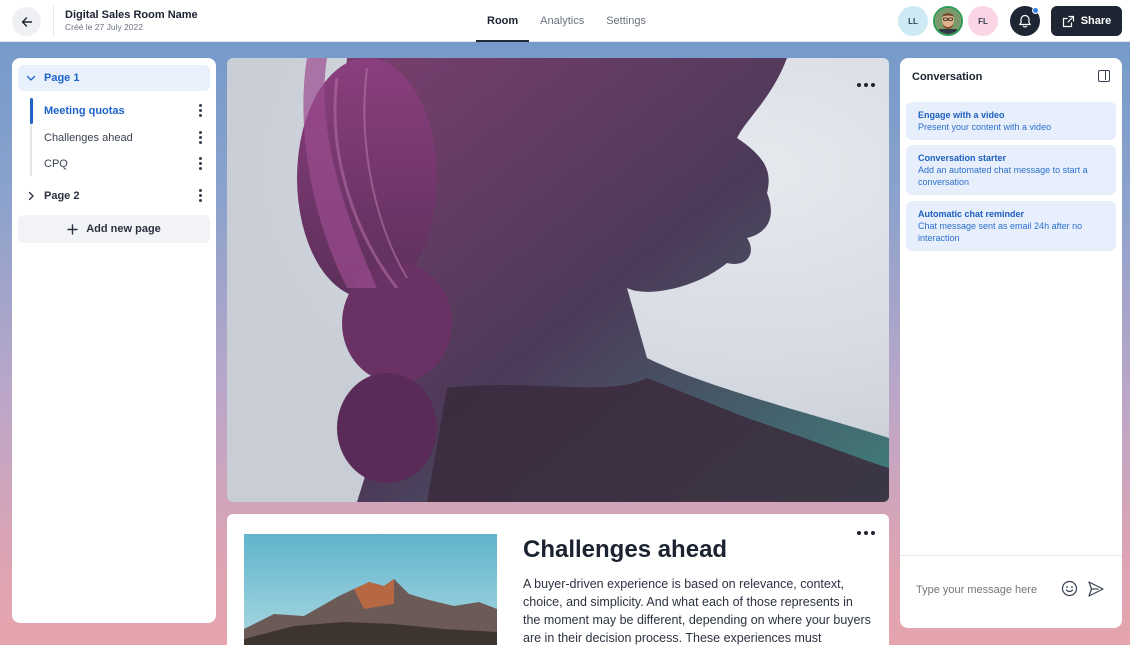  Describe the element at coordinates (114, 196) in the screenshot. I see `sidebar-page-2: Page 2` at that location.